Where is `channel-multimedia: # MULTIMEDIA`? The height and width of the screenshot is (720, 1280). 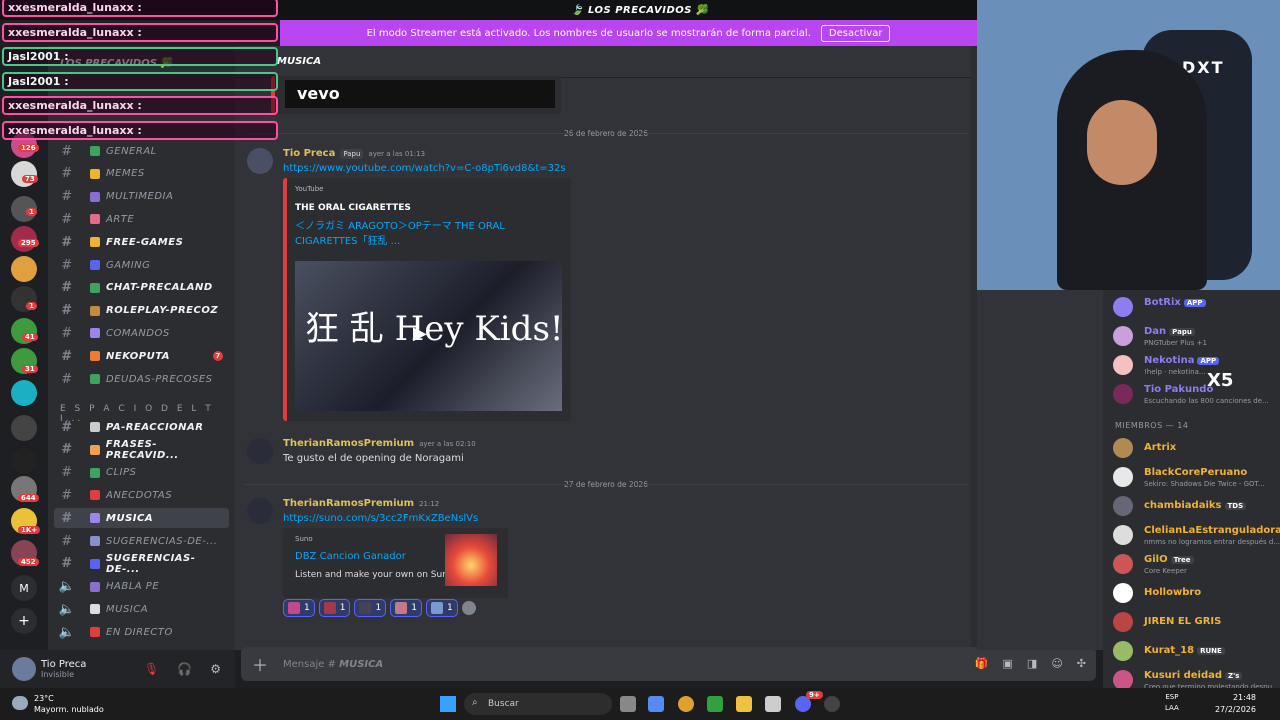
channel-multimedia: # MULTIMEDIA is located at coordinates (141, 197).